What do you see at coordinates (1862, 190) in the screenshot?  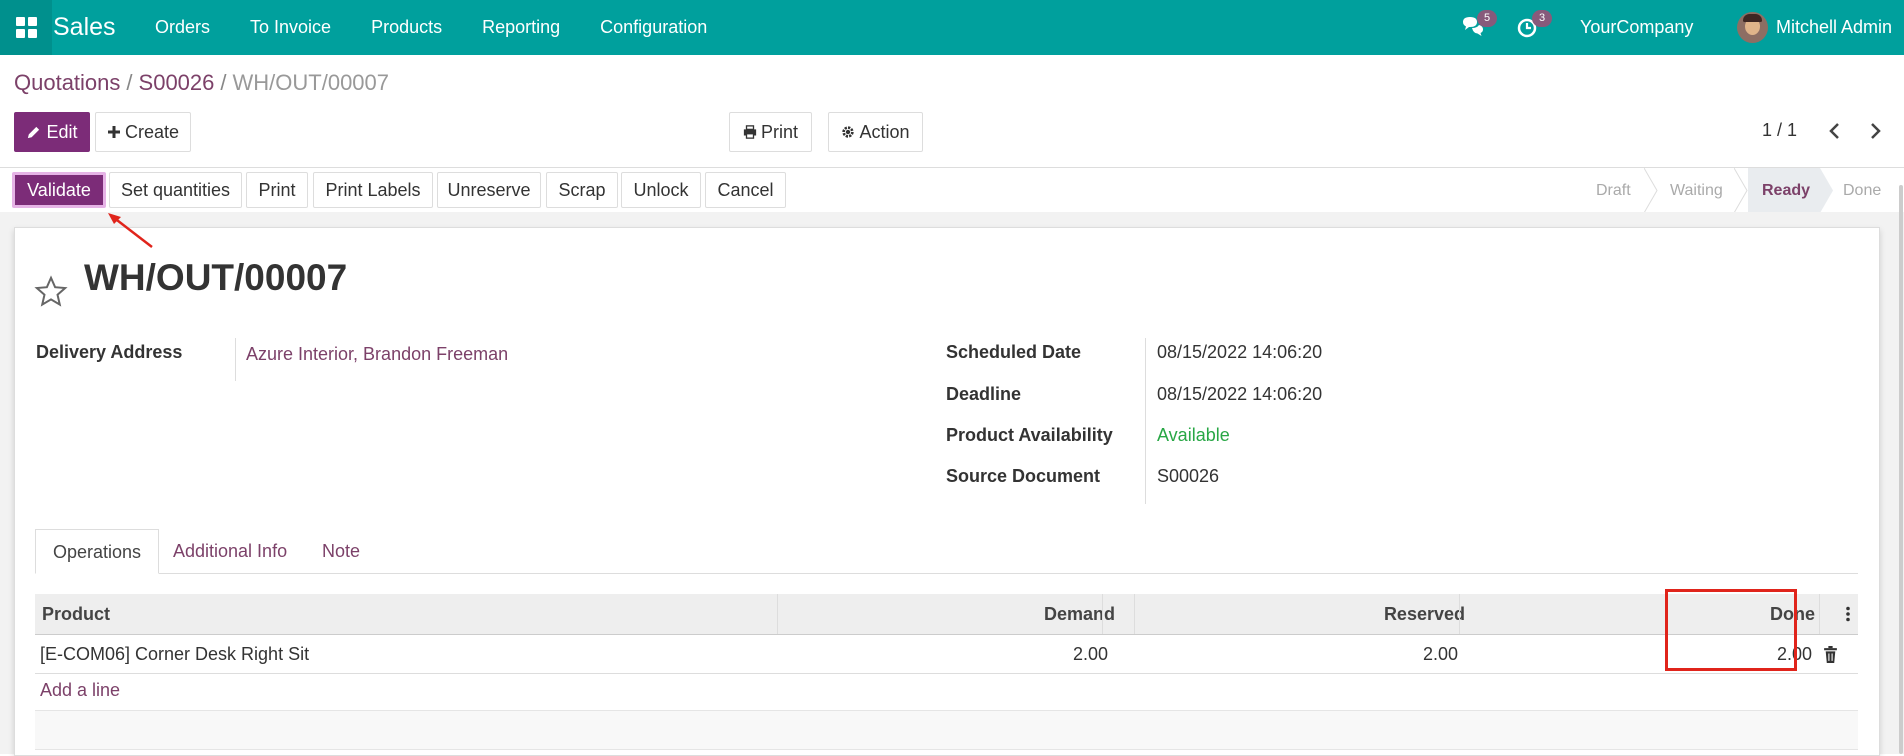 I see `stage-done: Done` at bounding box center [1862, 190].